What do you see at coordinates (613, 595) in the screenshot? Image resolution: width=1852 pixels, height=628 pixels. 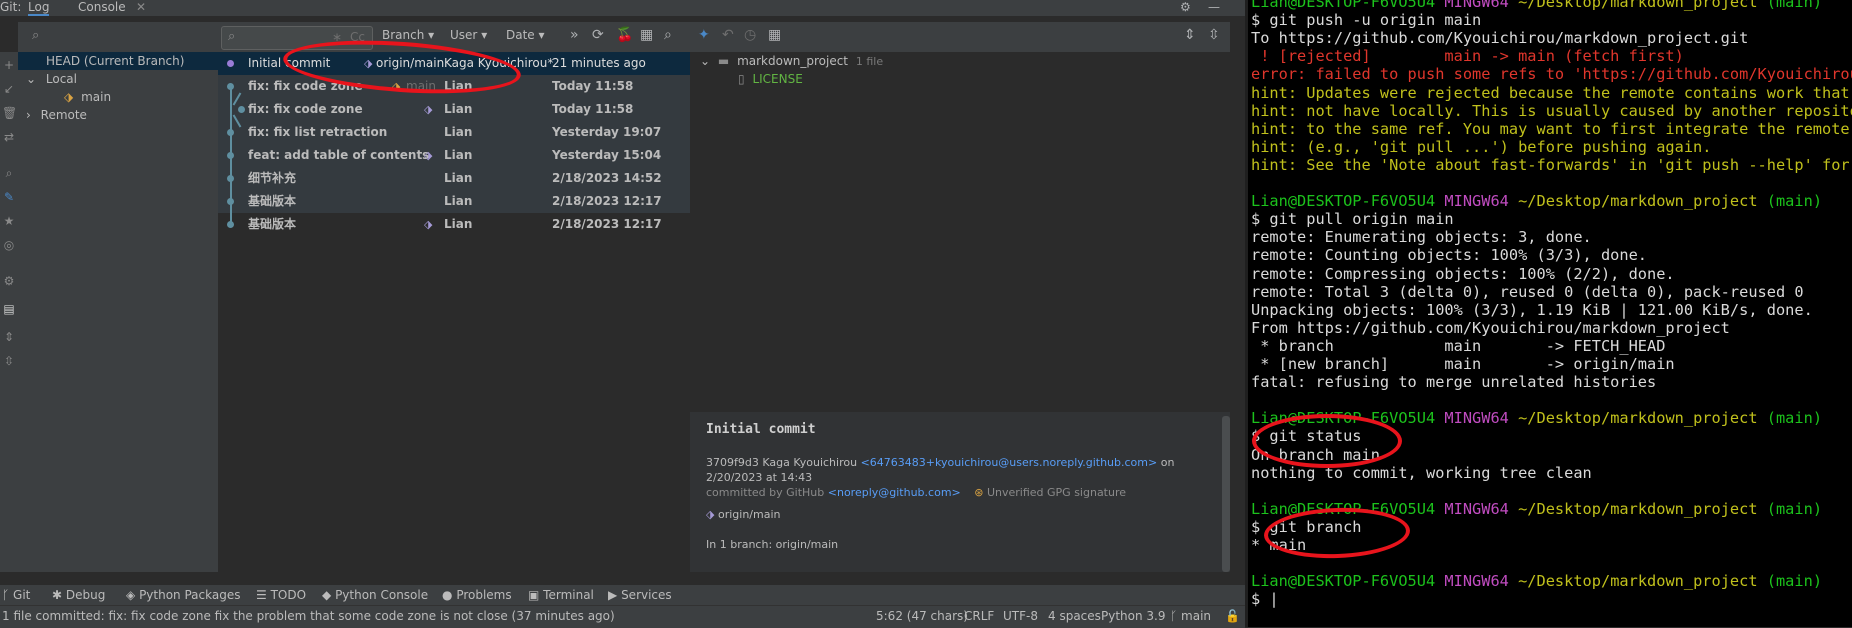 I see `services-icon: ▶` at bounding box center [613, 595].